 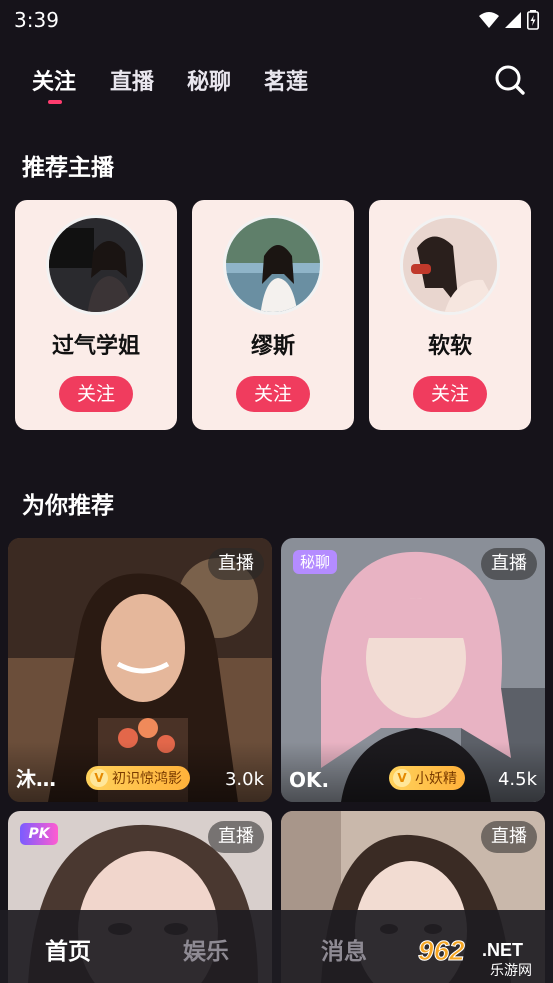 What do you see at coordinates (502, 950) in the screenshot?
I see `svg-text: .NET` at bounding box center [502, 950].